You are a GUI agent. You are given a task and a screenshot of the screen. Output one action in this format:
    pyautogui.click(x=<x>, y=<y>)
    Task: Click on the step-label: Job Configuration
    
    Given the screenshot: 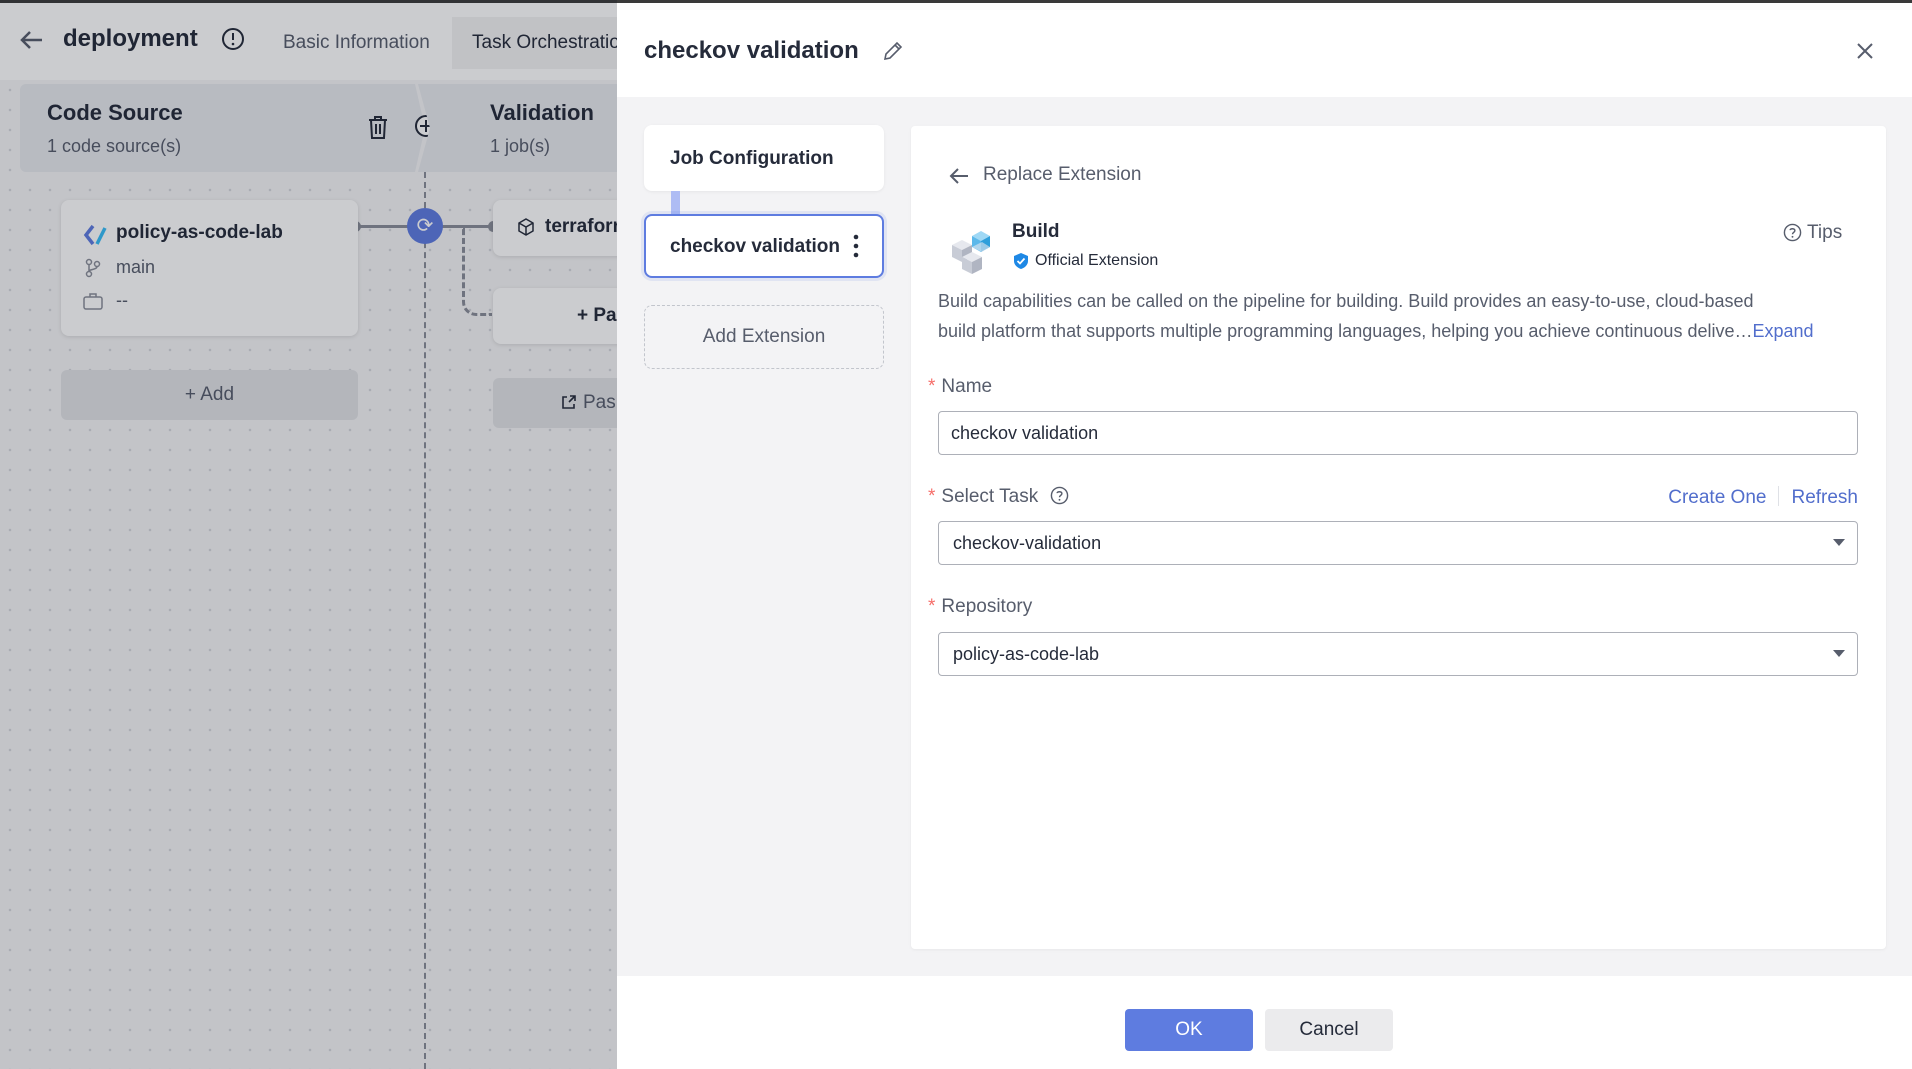 What is the action you would take?
    pyautogui.click(x=752, y=158)
    